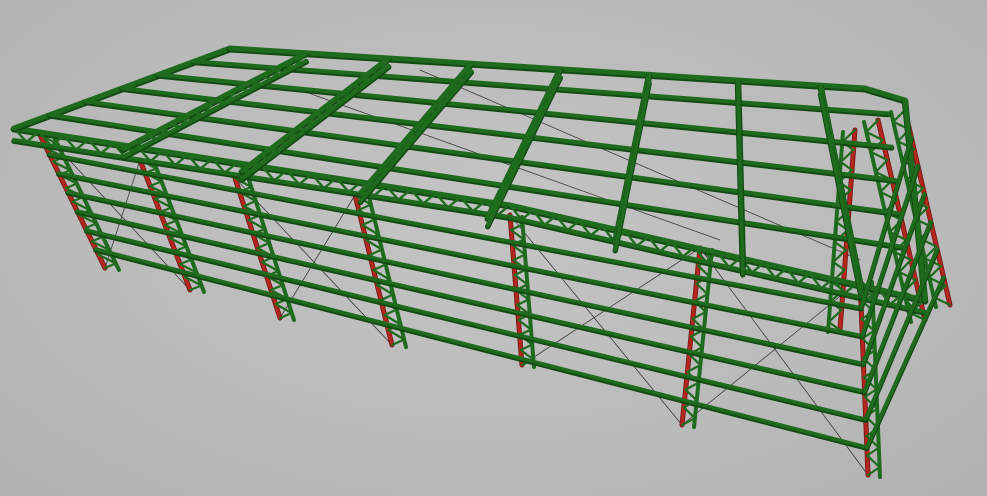 The height and width of the screenshot is (496, 987). What do you see at coordinates (616, 240) in the screenshot?
I see `roof-rafter-5-web` at bounding box center [616, 240].